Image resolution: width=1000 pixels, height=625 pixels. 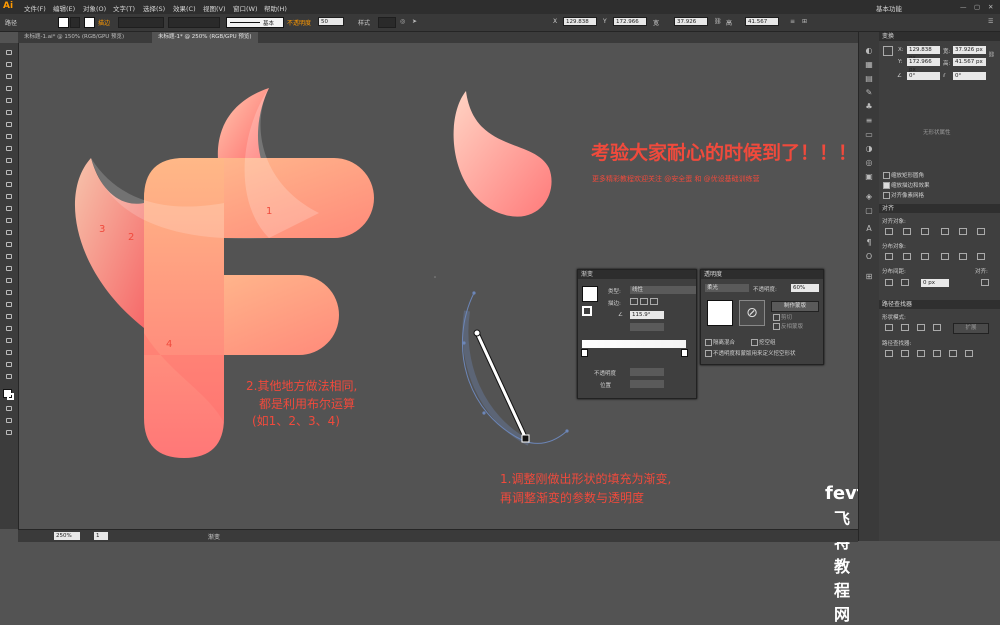 I want to click on mask-thumbnail-icon: ⊘, so click(x=752, y=313).